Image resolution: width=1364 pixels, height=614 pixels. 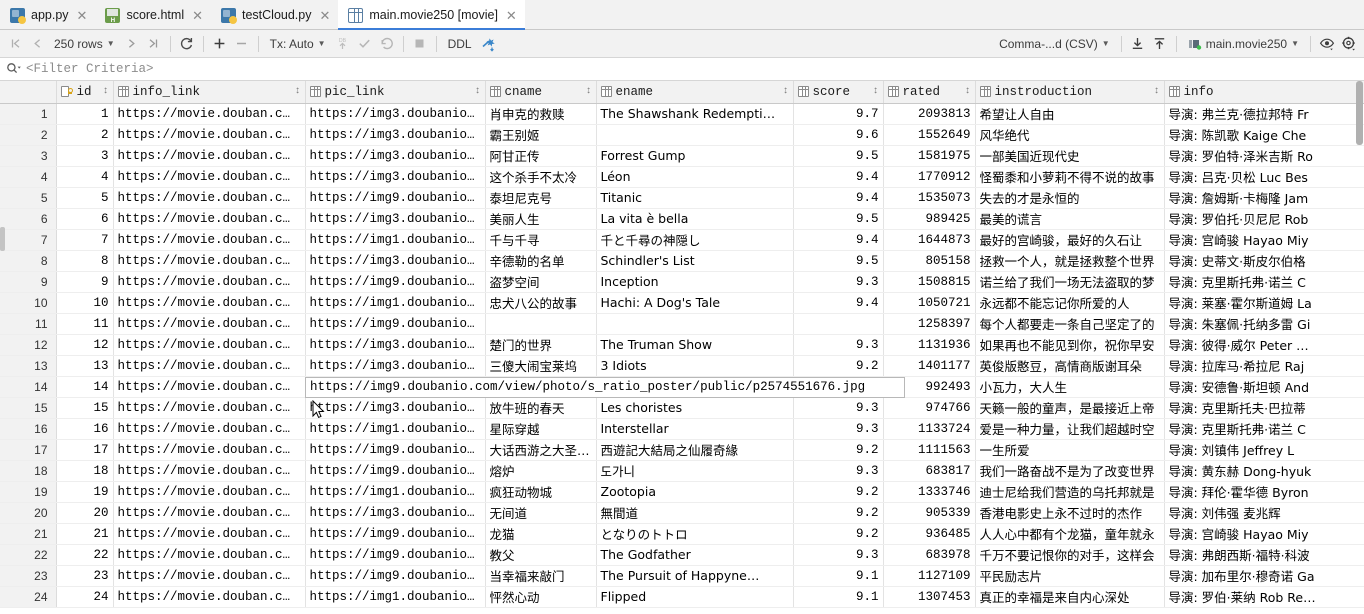 I want to click on cell-cname: 美丽人生, so click(x=541, y=219).